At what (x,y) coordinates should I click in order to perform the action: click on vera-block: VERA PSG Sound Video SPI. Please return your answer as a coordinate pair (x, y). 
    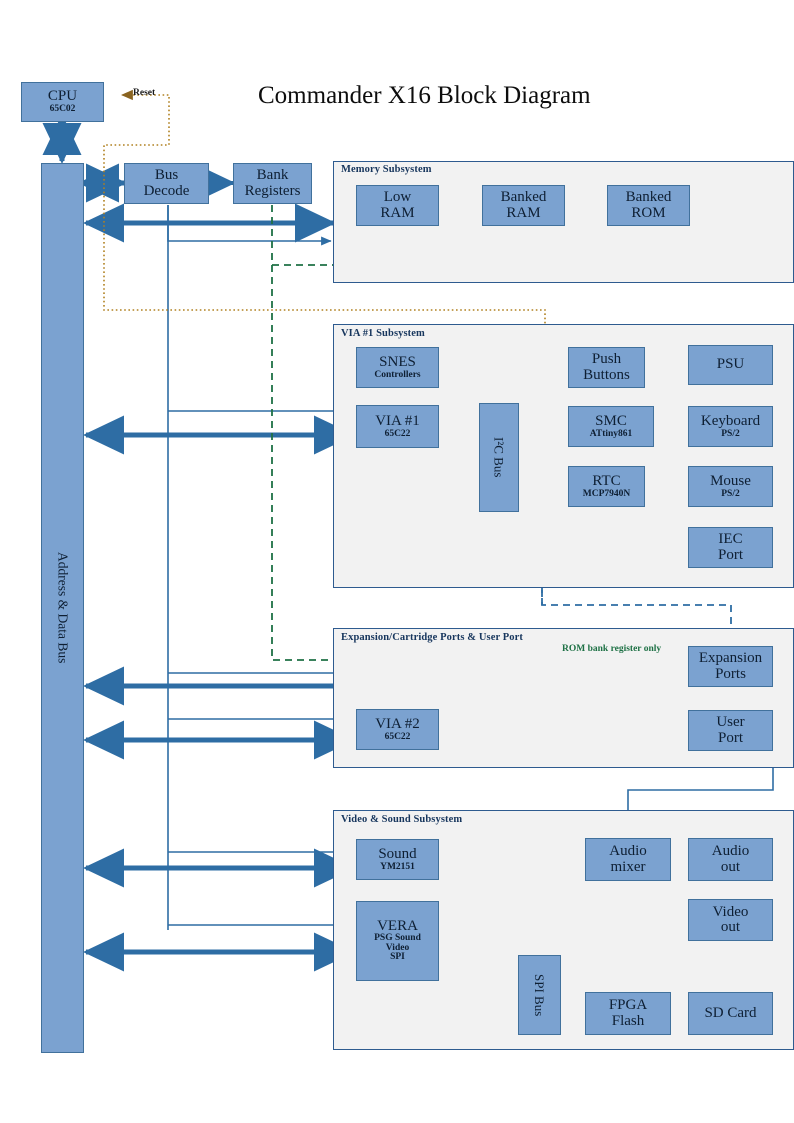
    Looking at the image, I should click on (397, 941).